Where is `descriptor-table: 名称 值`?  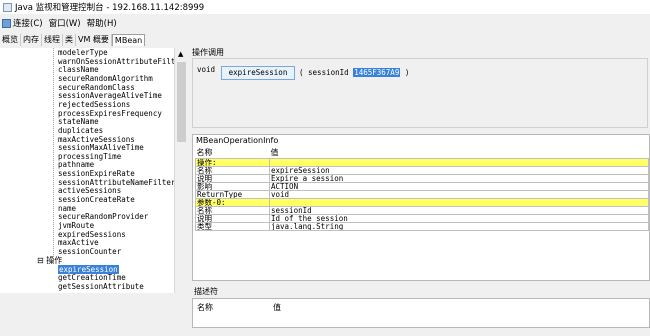
descriptor-table: 名称 值 is located at coordinates (421, 313).